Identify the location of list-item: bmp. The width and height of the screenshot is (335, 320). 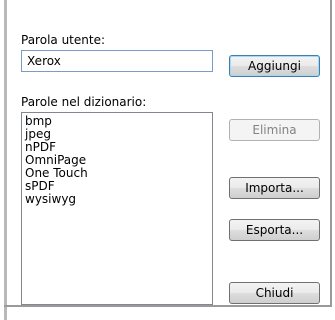
(117, 121).